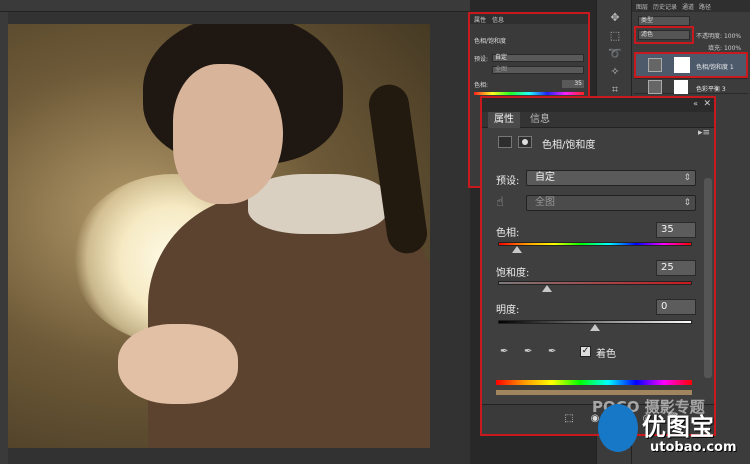 Image resolution: width=750 pixels, height=464 pixels. I want to click on layer-name: 色彩平衡 3, so click(711, 88).